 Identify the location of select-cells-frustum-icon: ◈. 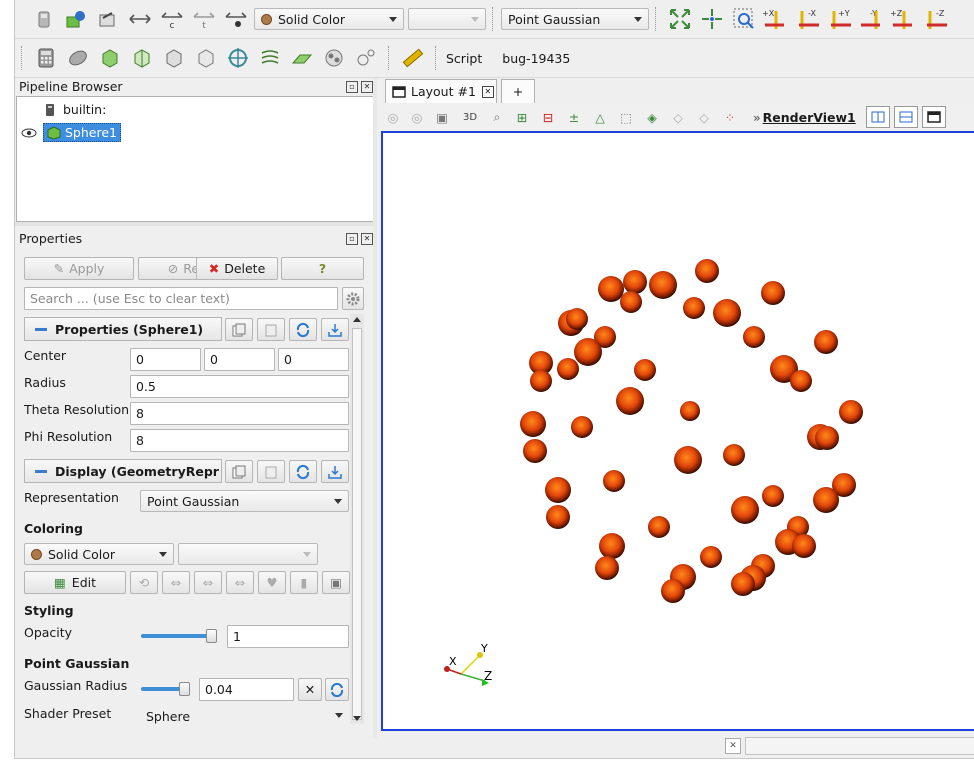
(652, 117).